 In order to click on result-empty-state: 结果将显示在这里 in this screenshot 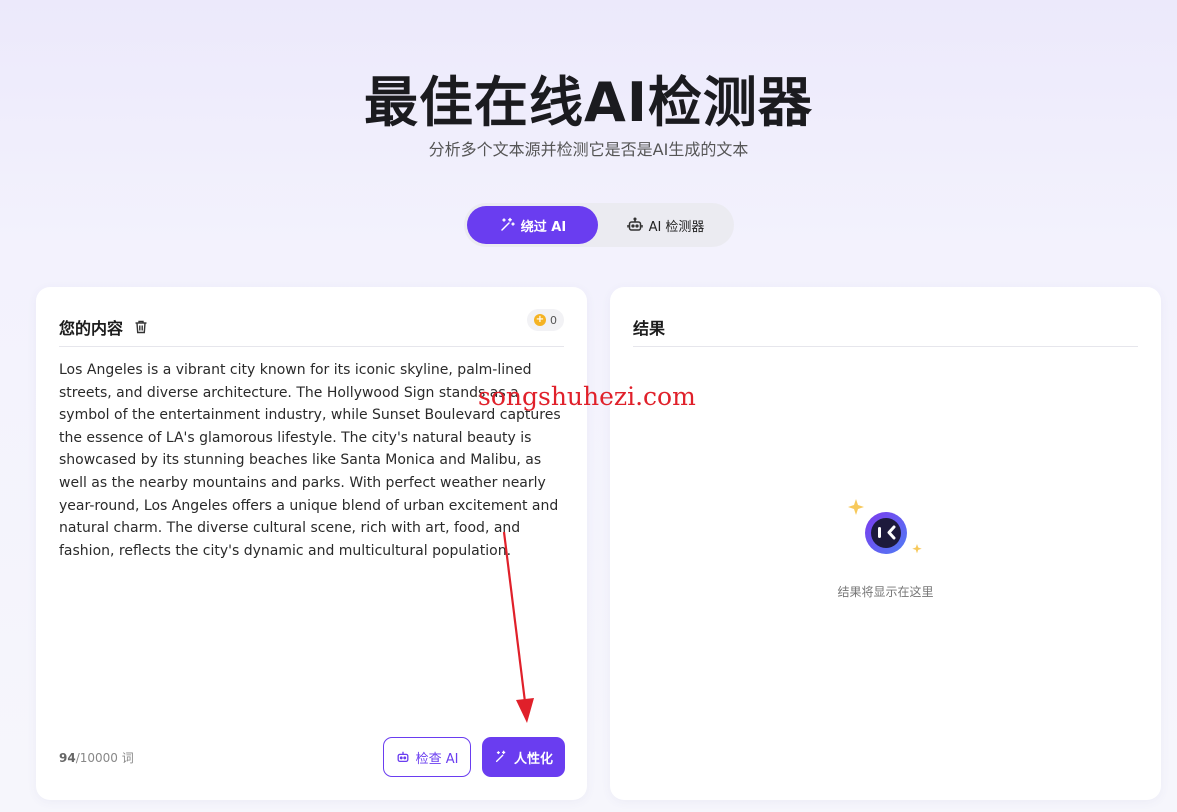, I will do `click(885, 548)`.